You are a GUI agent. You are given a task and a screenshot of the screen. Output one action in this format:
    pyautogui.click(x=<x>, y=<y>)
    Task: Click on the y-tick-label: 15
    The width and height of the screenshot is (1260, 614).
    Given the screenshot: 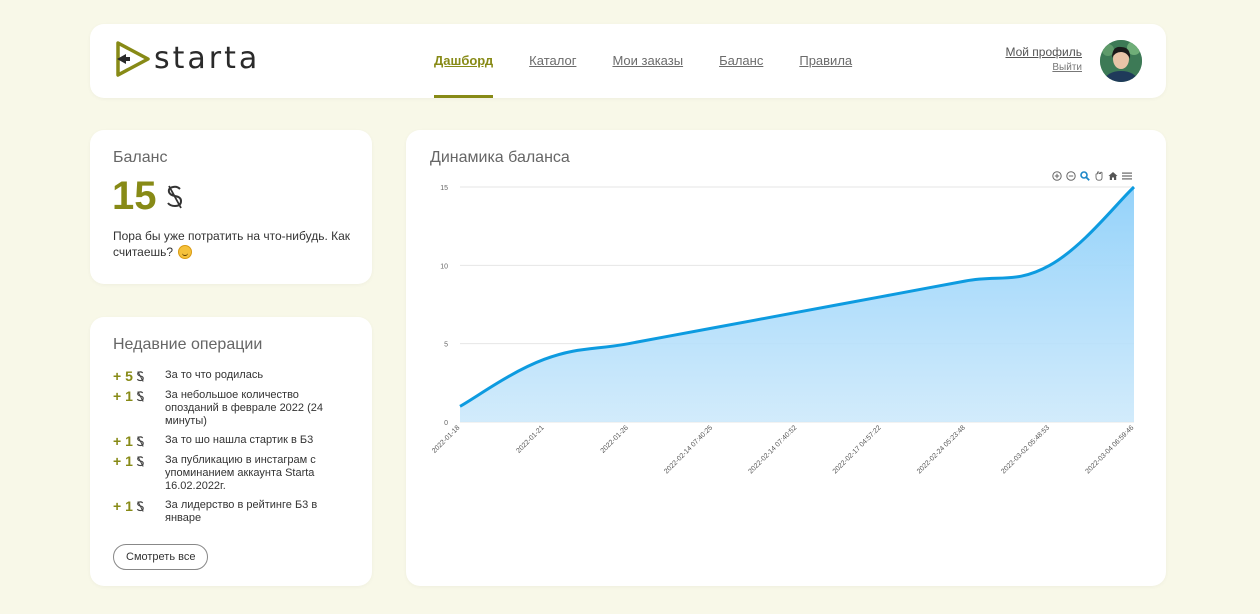 What is the action you would take?
    pyautogui.click(x=444, y=188)
    